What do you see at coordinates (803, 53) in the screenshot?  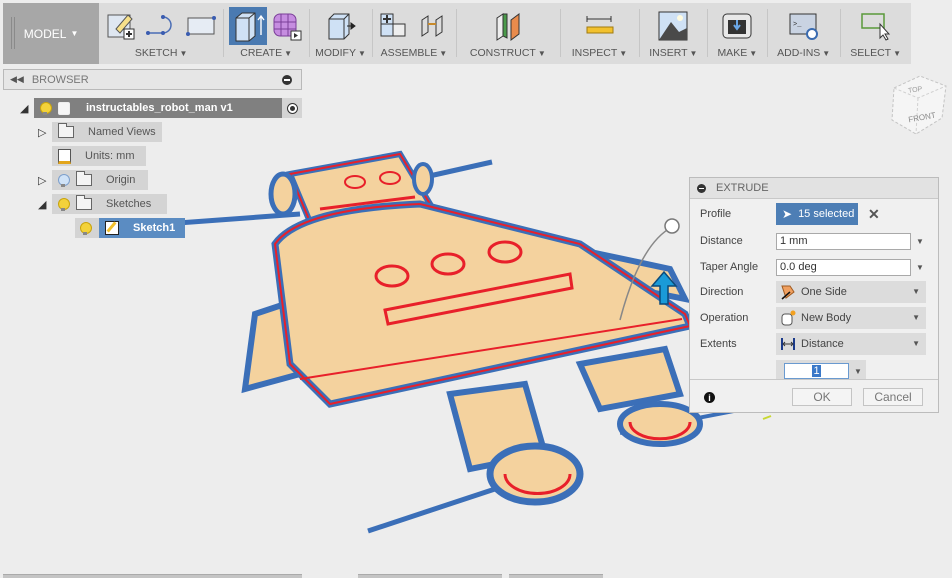 I see `addins-menu: ADD-INS ▼` at bounding box center [803, 53].